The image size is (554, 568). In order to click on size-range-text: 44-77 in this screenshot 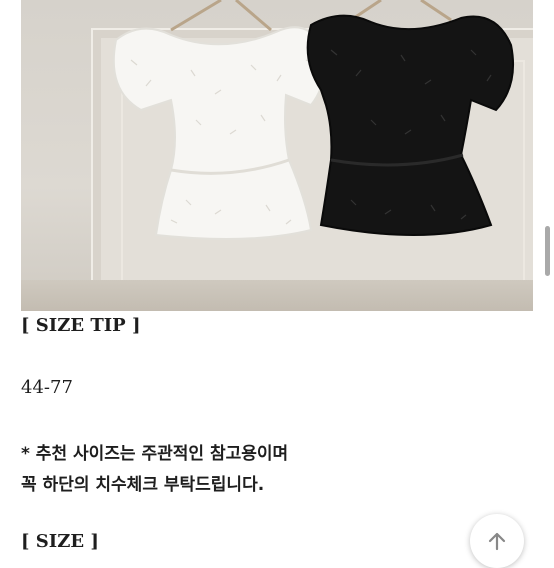, I will do `click(47, 387)`.